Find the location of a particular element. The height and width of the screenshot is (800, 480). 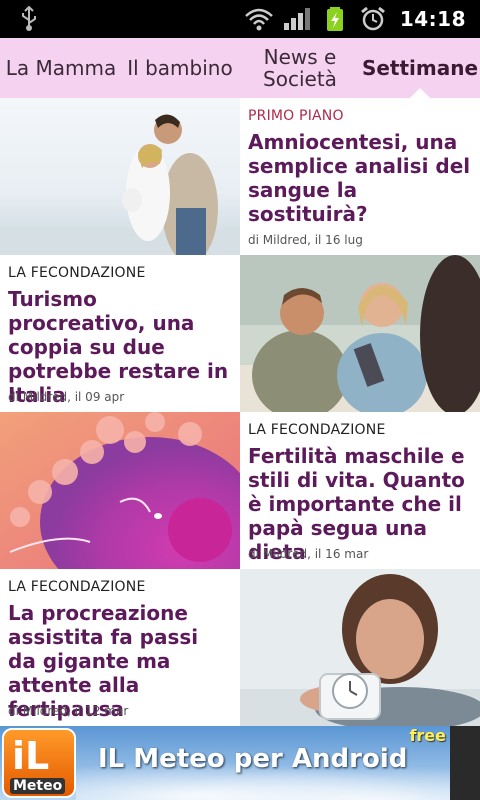

alarm-icon is located at coordinates (372, 18).